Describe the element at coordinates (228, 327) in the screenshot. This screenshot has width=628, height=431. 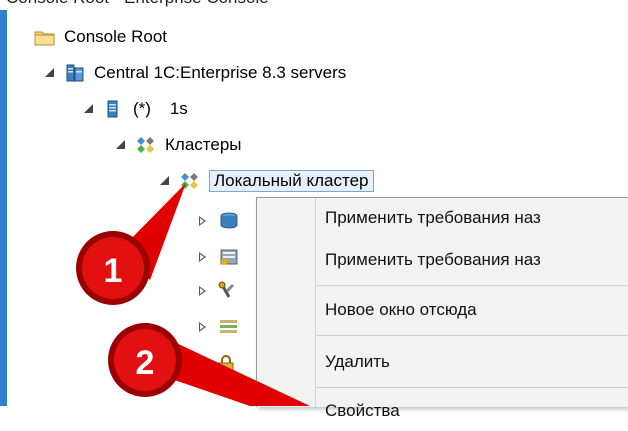
I see `list-icon` at that location.